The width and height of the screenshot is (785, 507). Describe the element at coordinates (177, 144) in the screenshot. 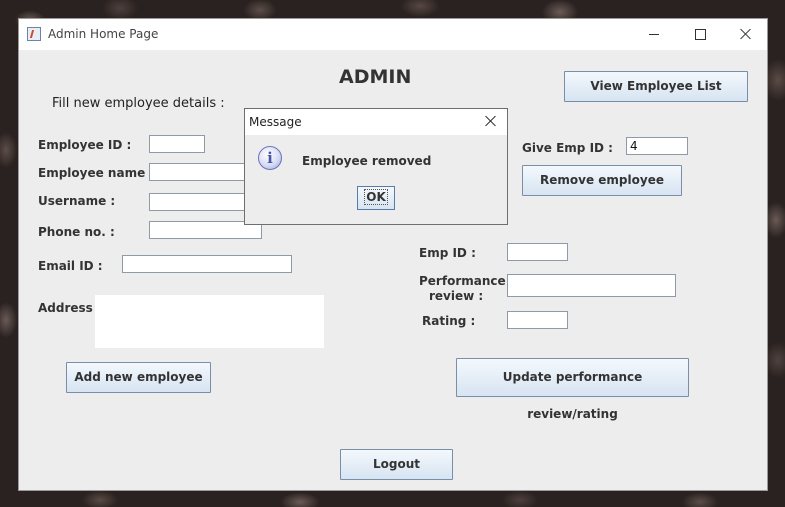

I see `employee-id-input` at that location.